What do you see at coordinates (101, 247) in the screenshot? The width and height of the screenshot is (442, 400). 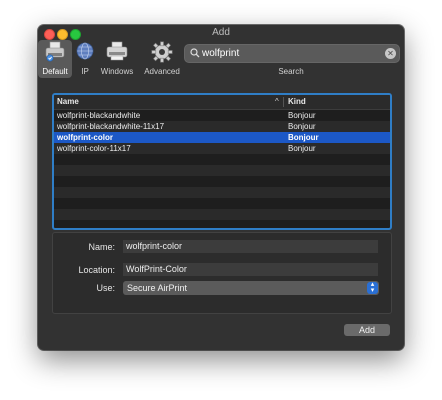 I see `name-label: Name:` at bounding box center [101, 247].